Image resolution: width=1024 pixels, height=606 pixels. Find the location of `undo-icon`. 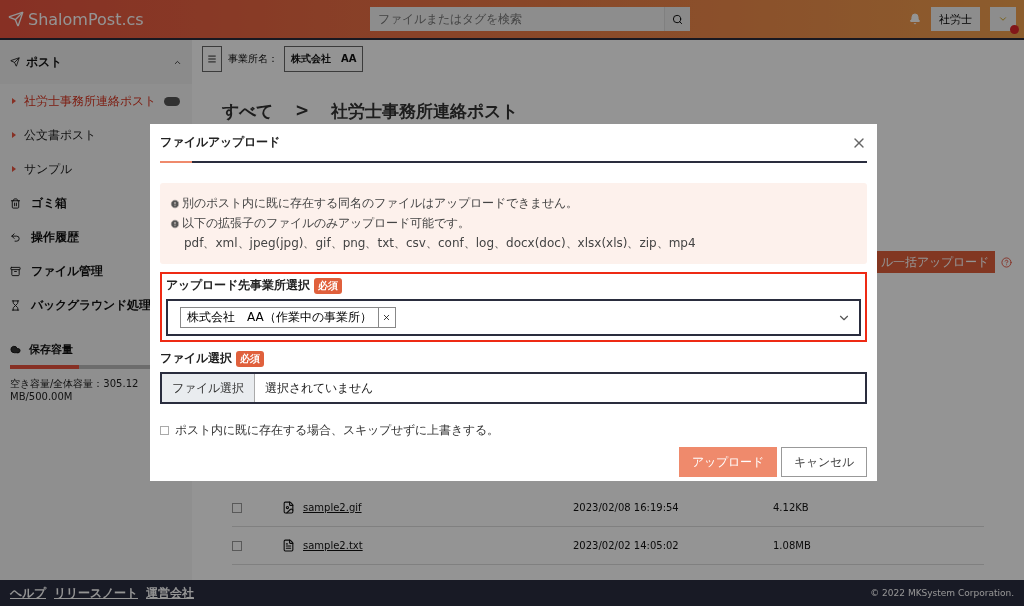

undo-icon is located at coordinates (15, 237).